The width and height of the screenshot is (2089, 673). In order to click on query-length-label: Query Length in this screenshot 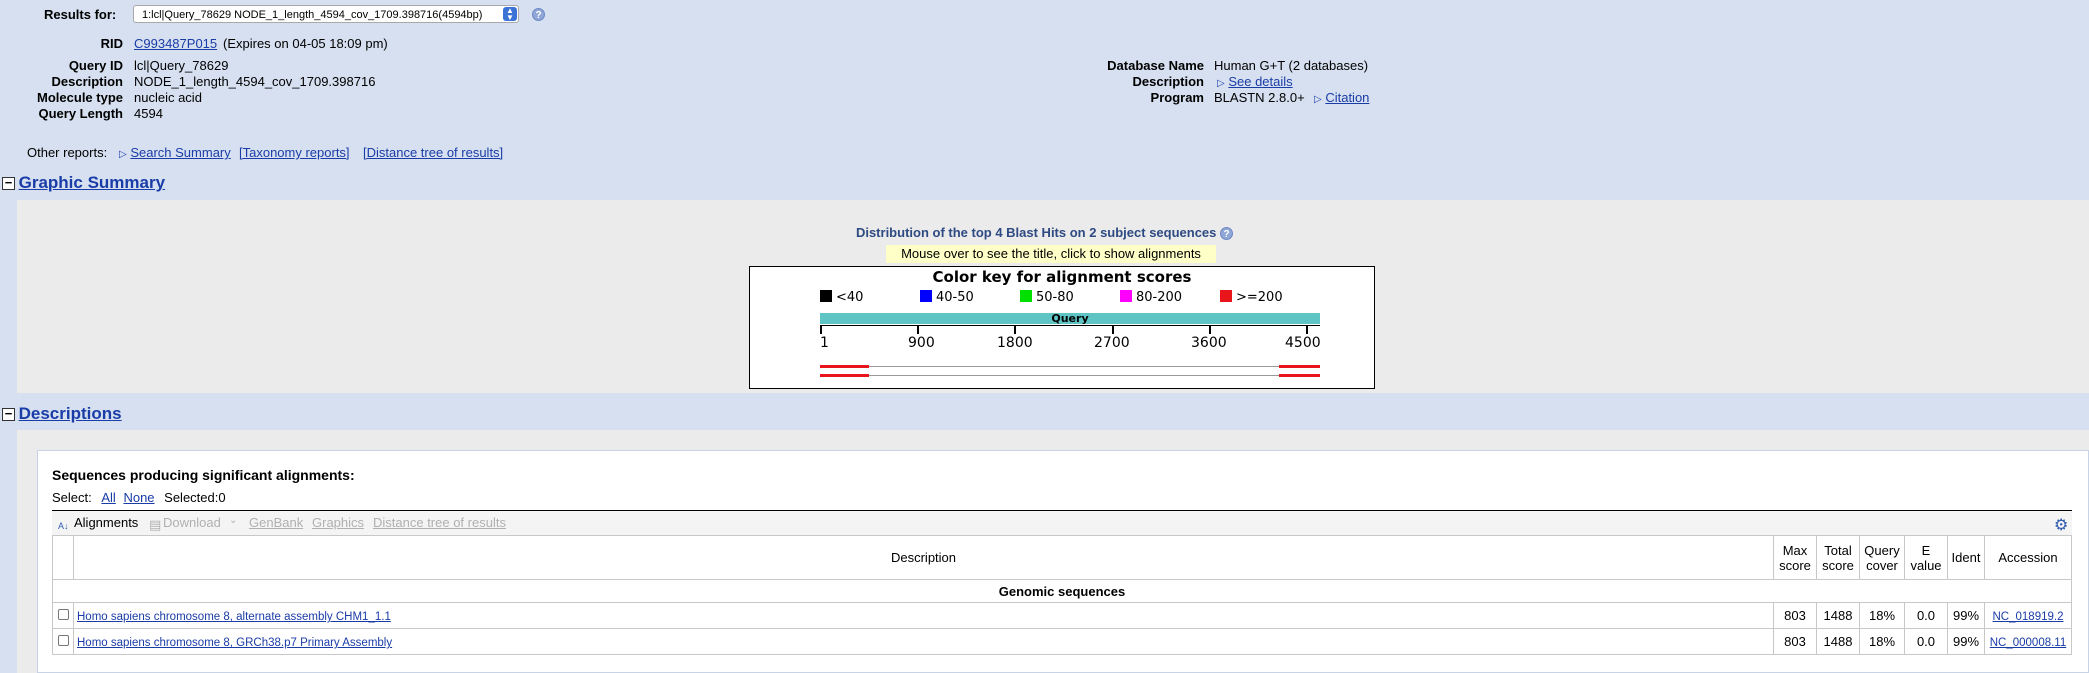, I will do `click(80, 113)`.